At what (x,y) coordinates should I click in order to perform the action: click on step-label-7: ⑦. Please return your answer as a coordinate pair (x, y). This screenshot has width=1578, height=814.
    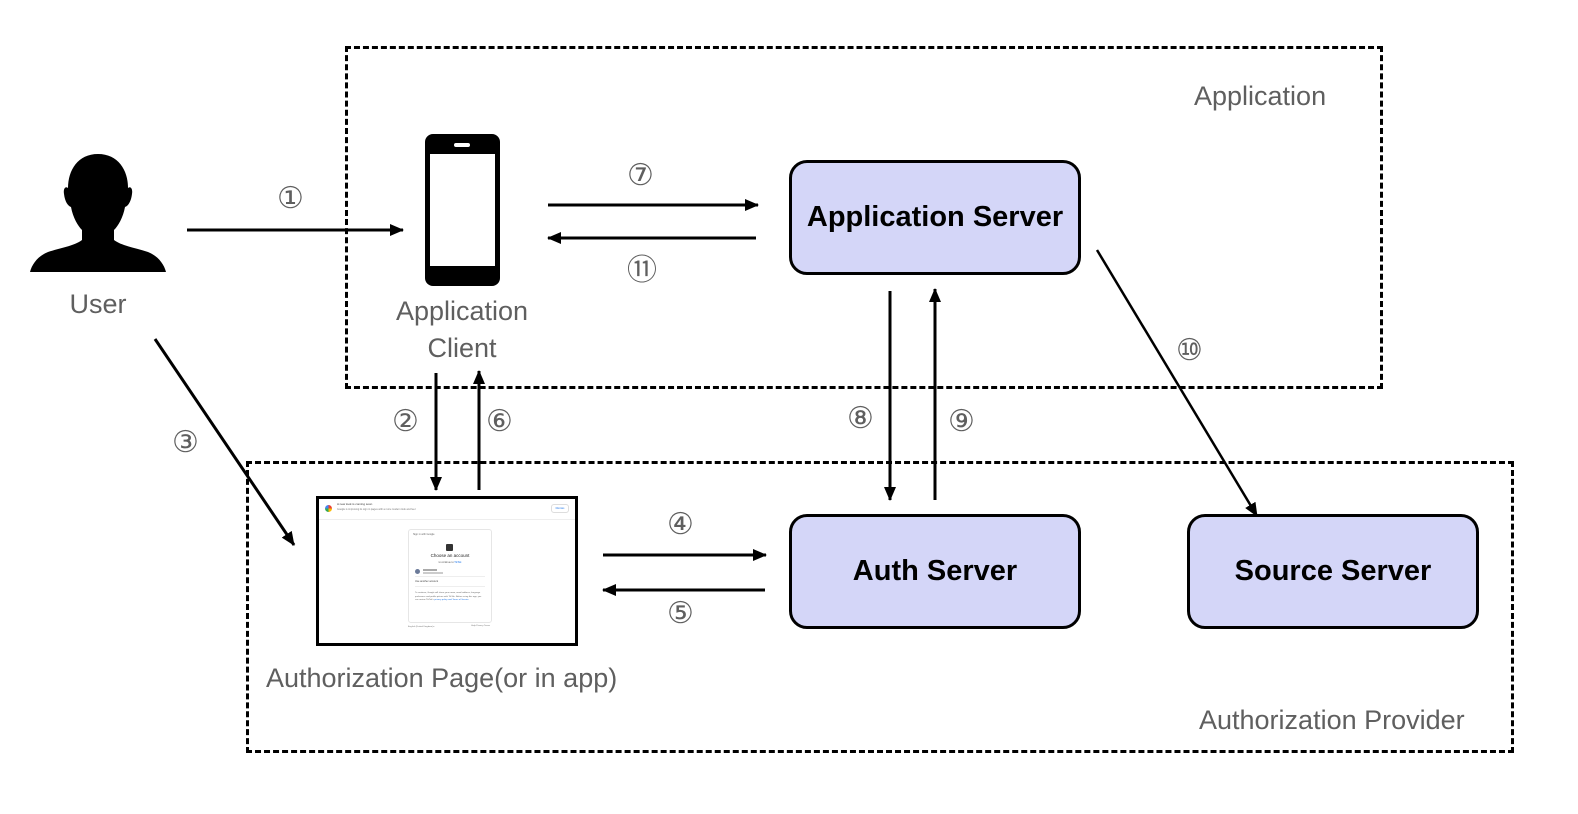
    Looking at the image, I should click on (640, 175).